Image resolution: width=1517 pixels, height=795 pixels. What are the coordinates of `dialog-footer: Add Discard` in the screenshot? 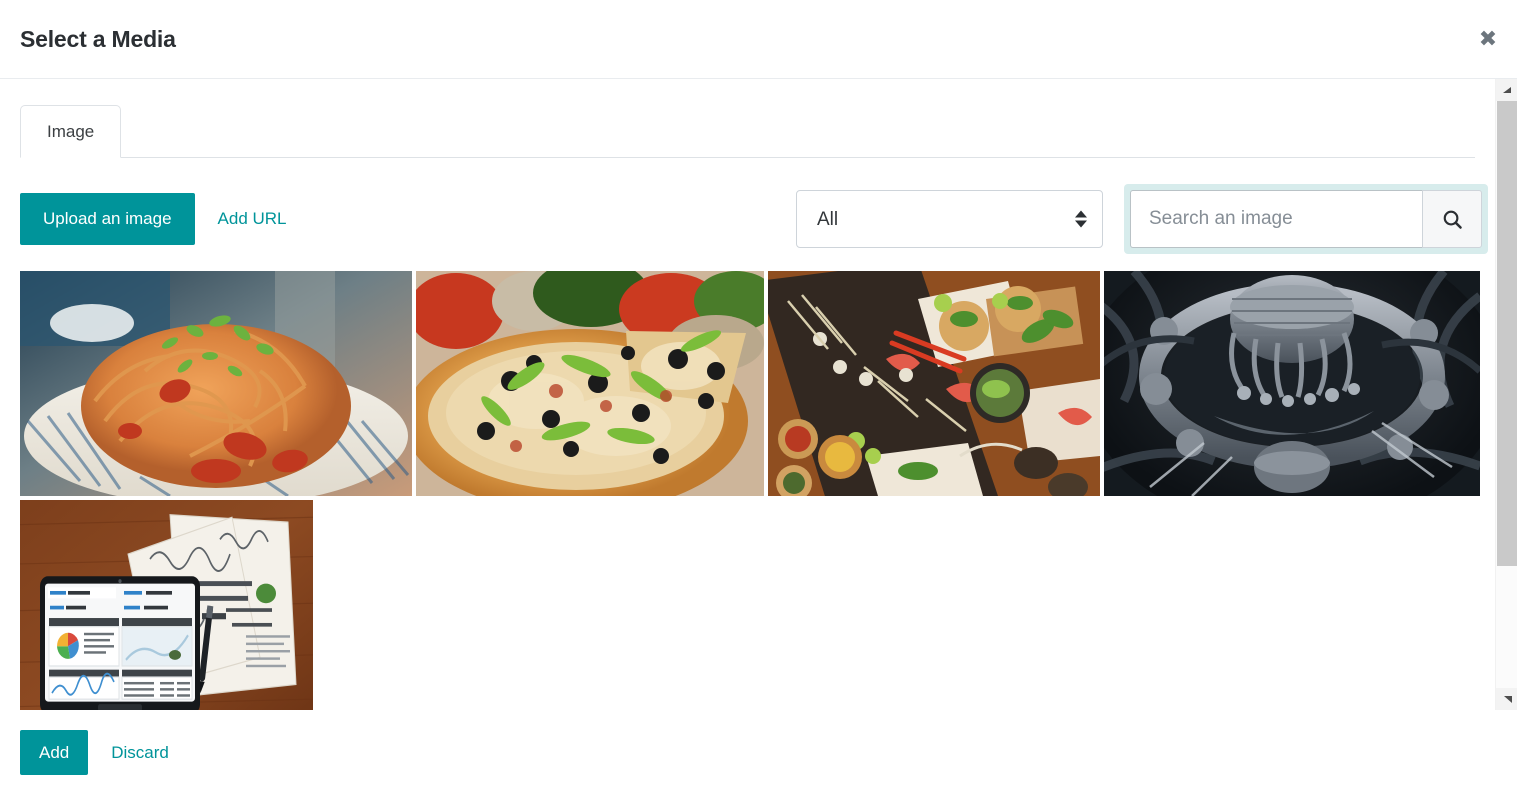 It's located at (758, 752).